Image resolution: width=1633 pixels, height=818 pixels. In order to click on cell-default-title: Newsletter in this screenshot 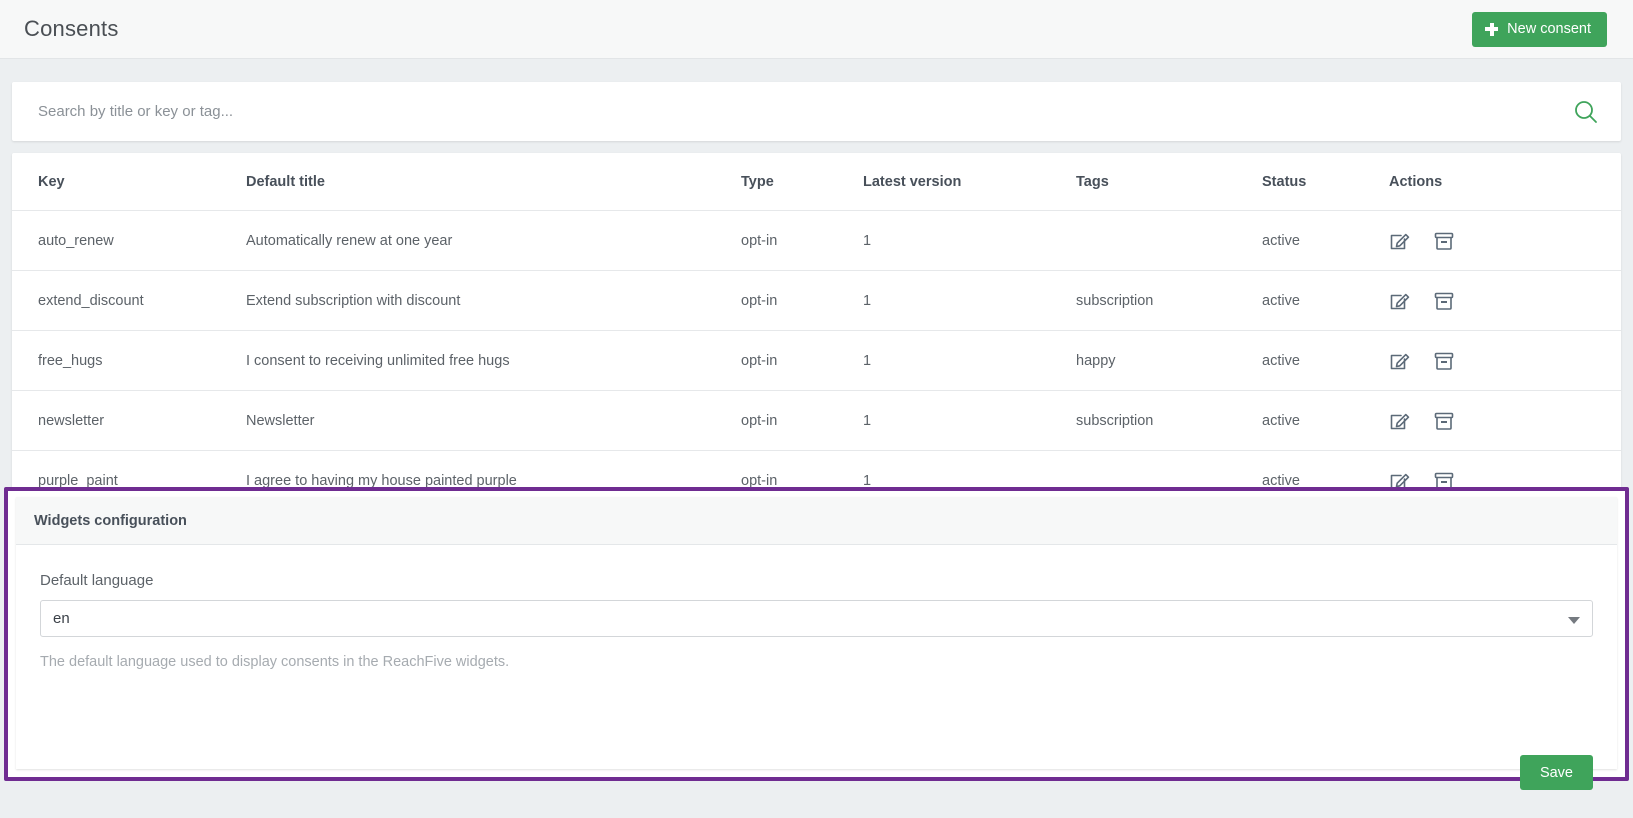, I will do `click(493, 420)`.